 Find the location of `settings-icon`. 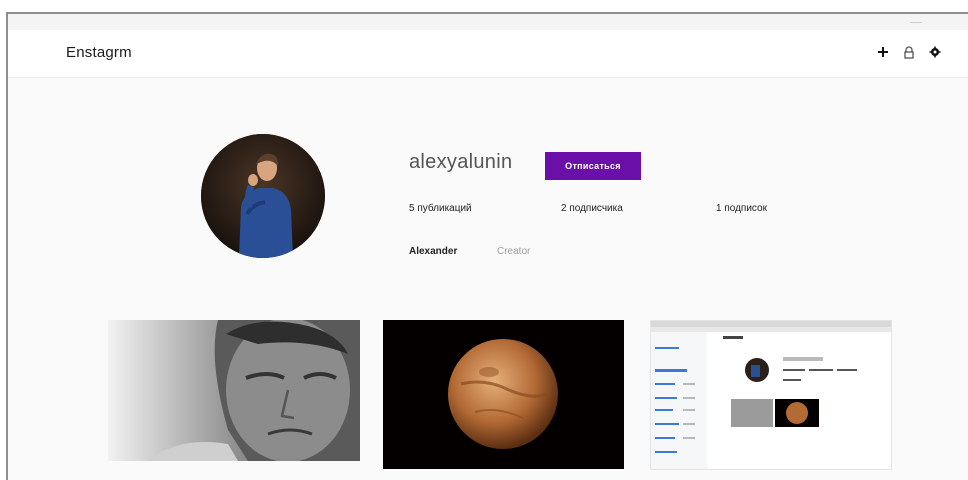

settings-icon is located at coordinates (935, 52).